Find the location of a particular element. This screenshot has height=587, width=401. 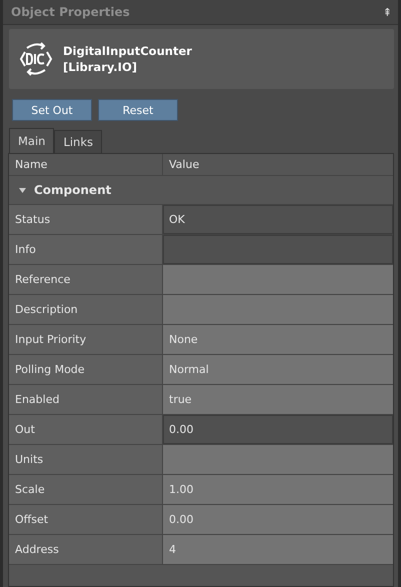

tab: Main is located at coordinates (31, 140).